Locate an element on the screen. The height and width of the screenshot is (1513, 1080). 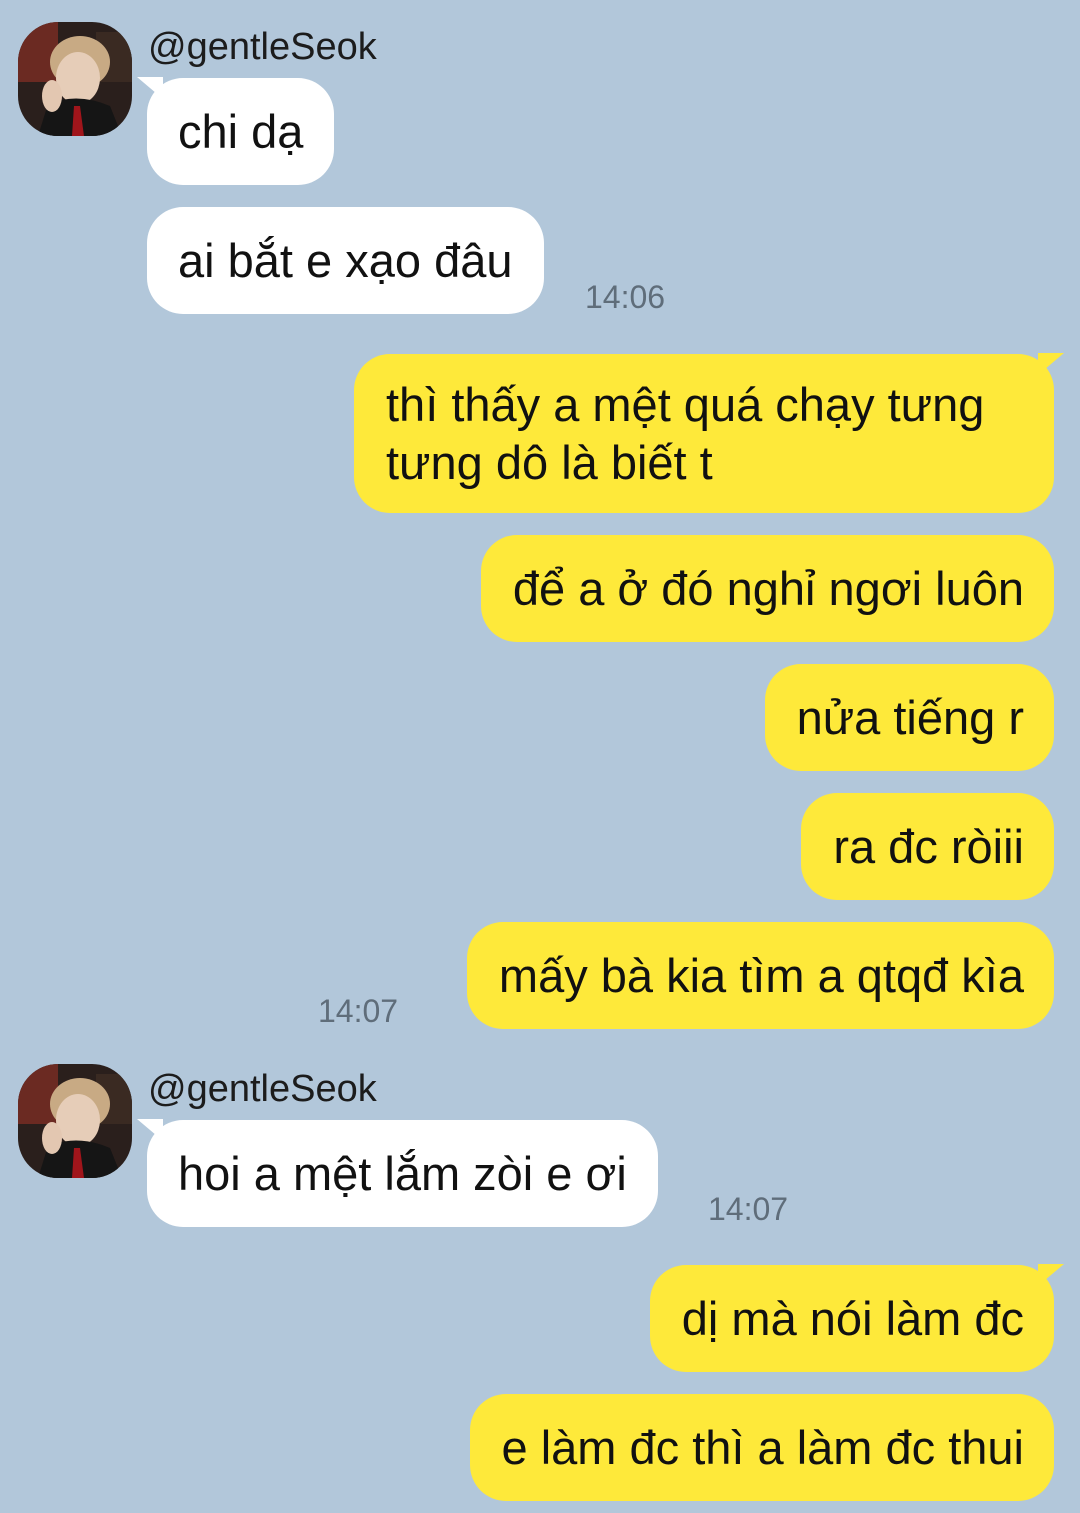
incoming-message-bubble: chi dạ is located at coordinates (236, 131).